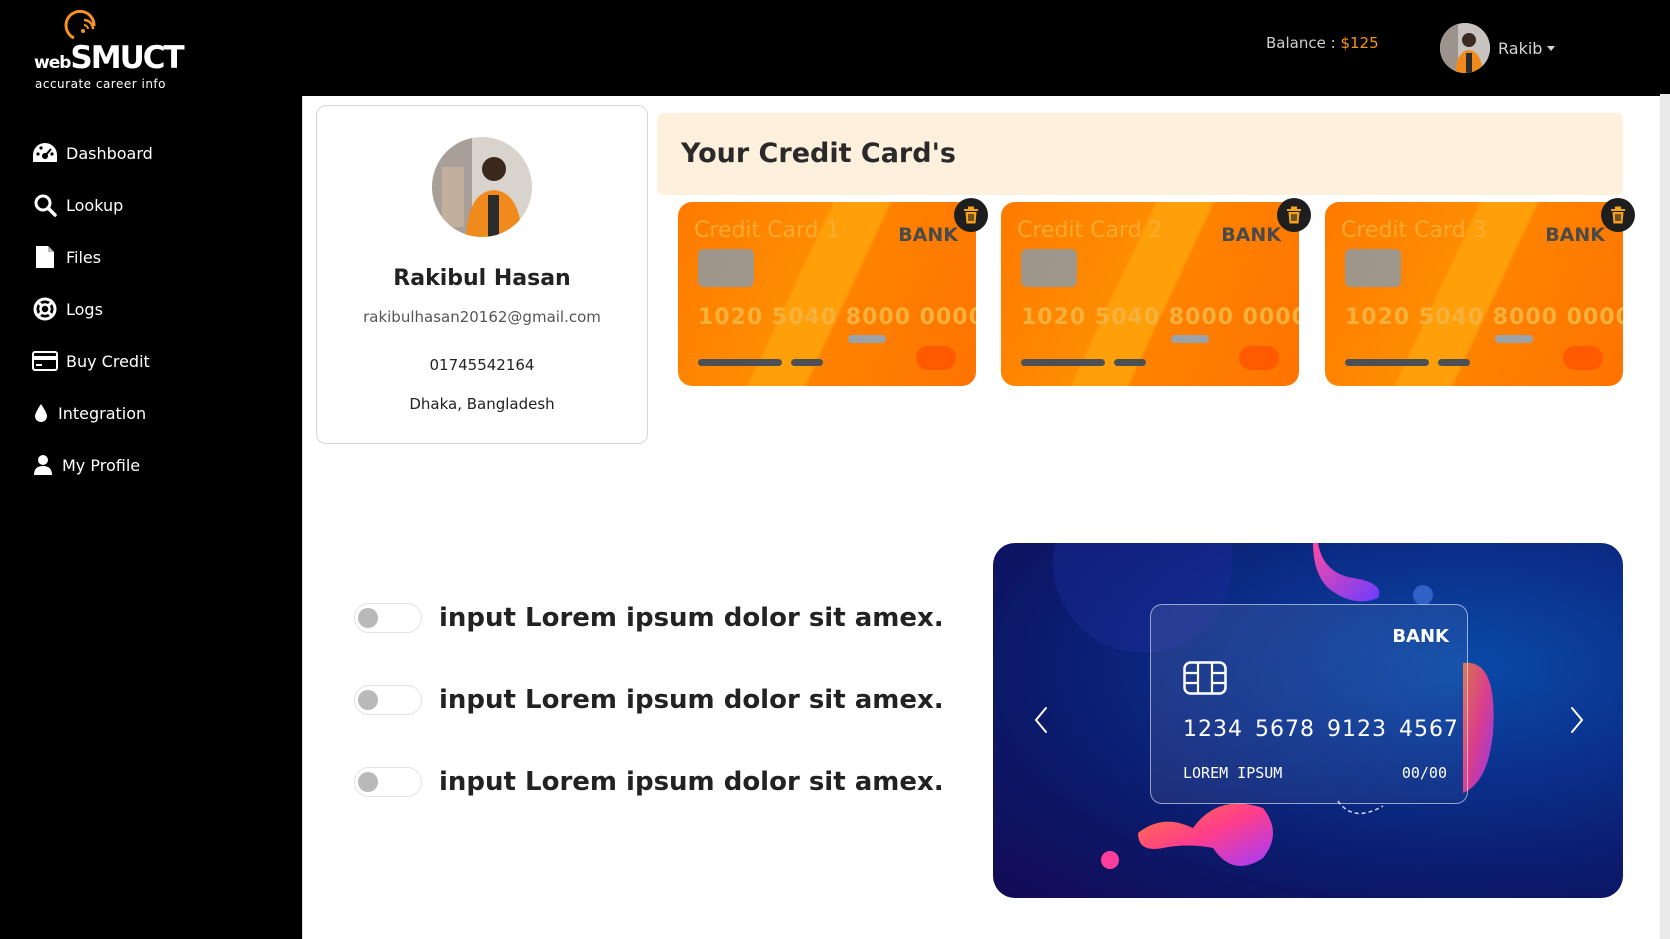 This screenshot has width=1670, height=939. Describe the element at coordinates (84, 257) in the screenshot. I see `sidebar-item-label: Files` at that location.